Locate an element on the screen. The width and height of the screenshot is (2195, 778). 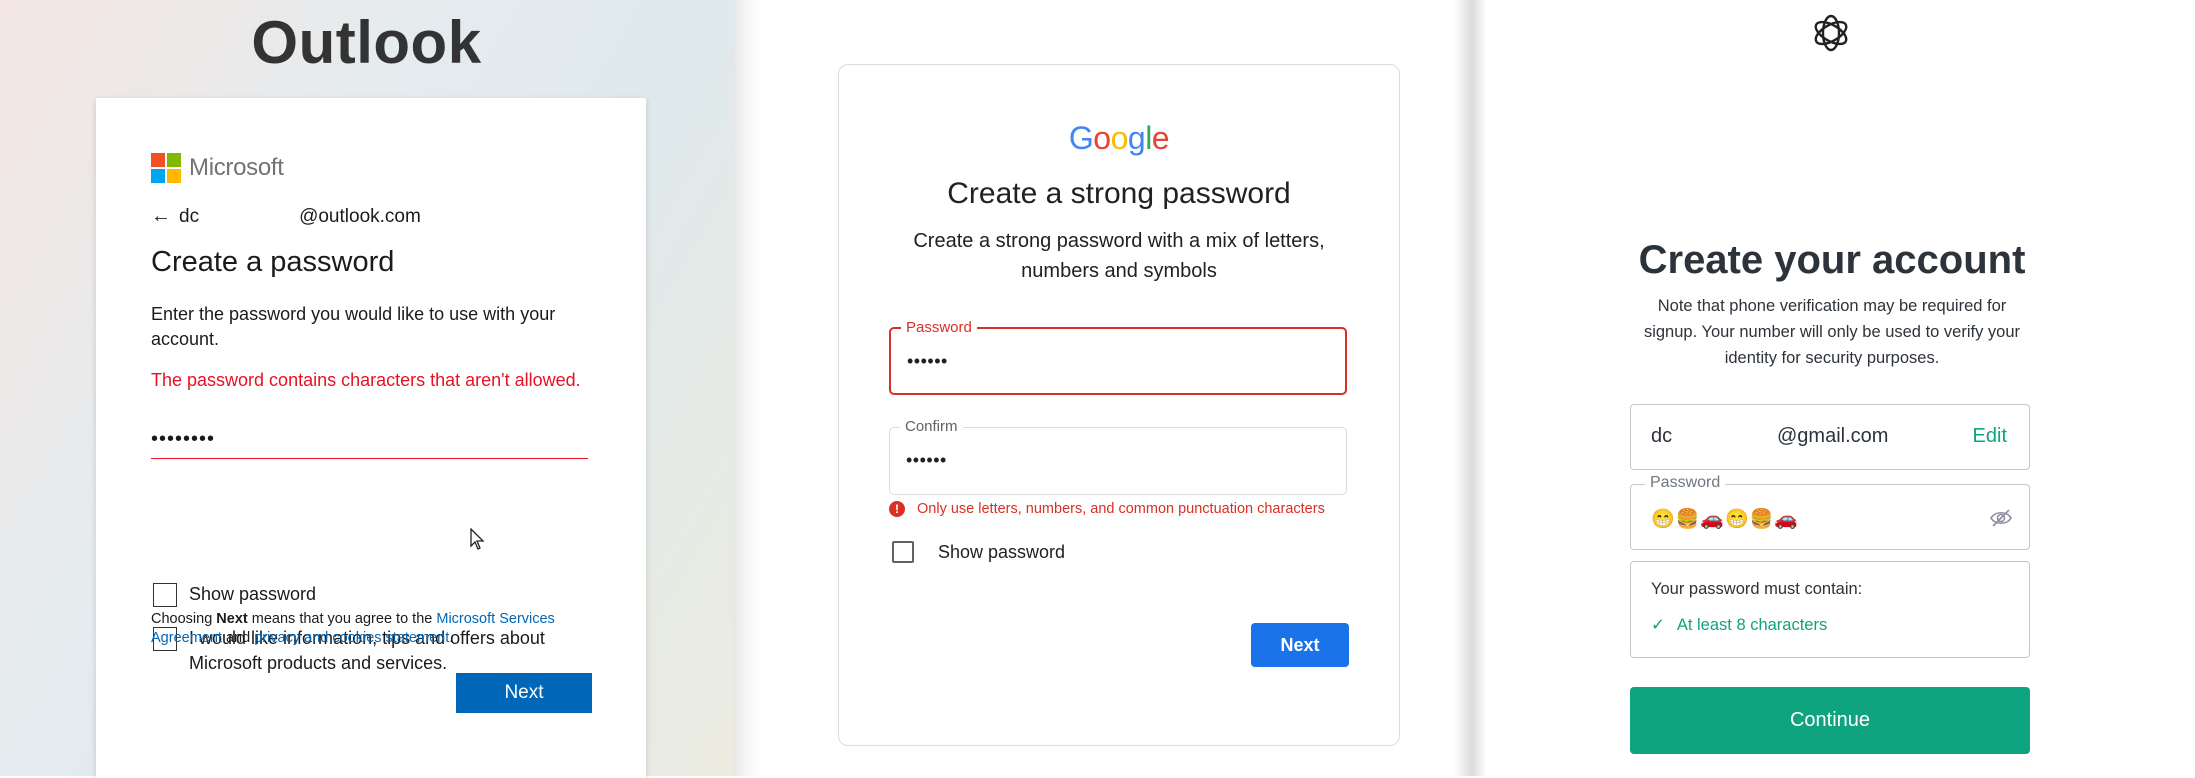
openai-logo-icon is located at coordinates (1831, 33).